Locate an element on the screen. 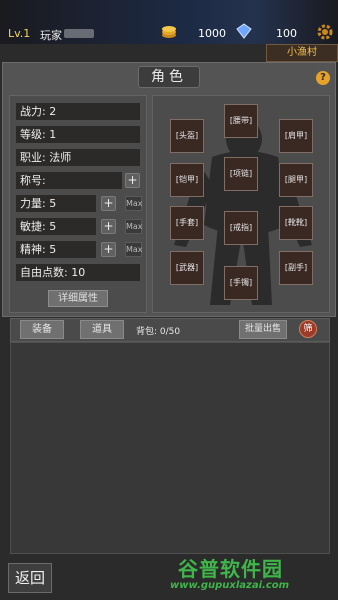  stat-power: 战力: 2 is located at coordinates (78, 111).